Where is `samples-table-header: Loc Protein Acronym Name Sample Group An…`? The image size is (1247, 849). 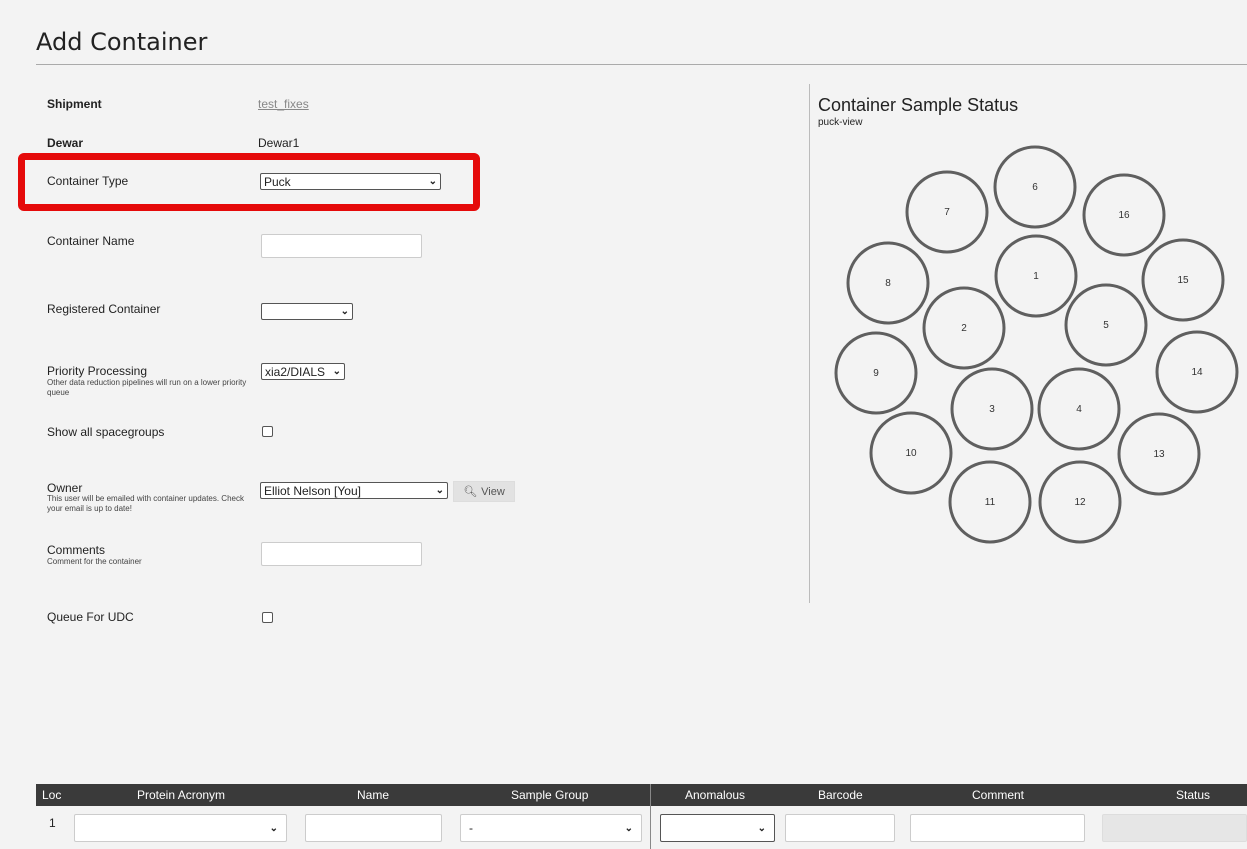
samples-table-header: Loc Protein Acronym Name Sample Group An… is located at coordinates (641, 795).